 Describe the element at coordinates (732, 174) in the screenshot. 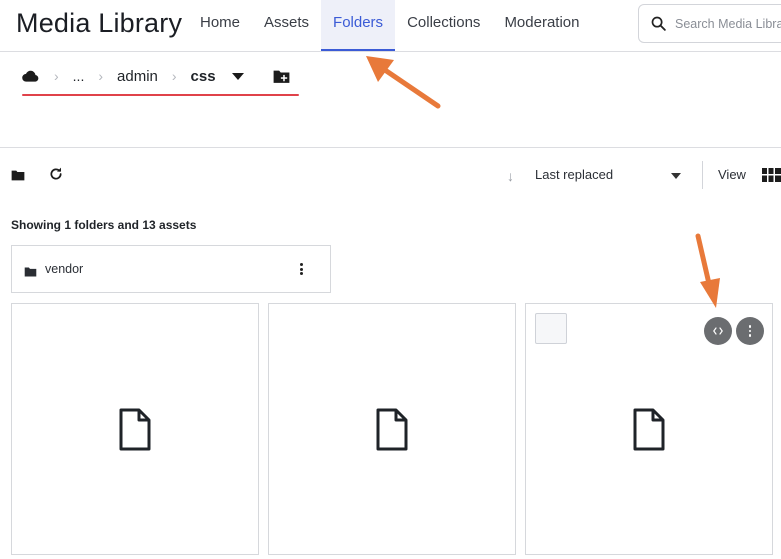

I see `view-label: View` at that location.